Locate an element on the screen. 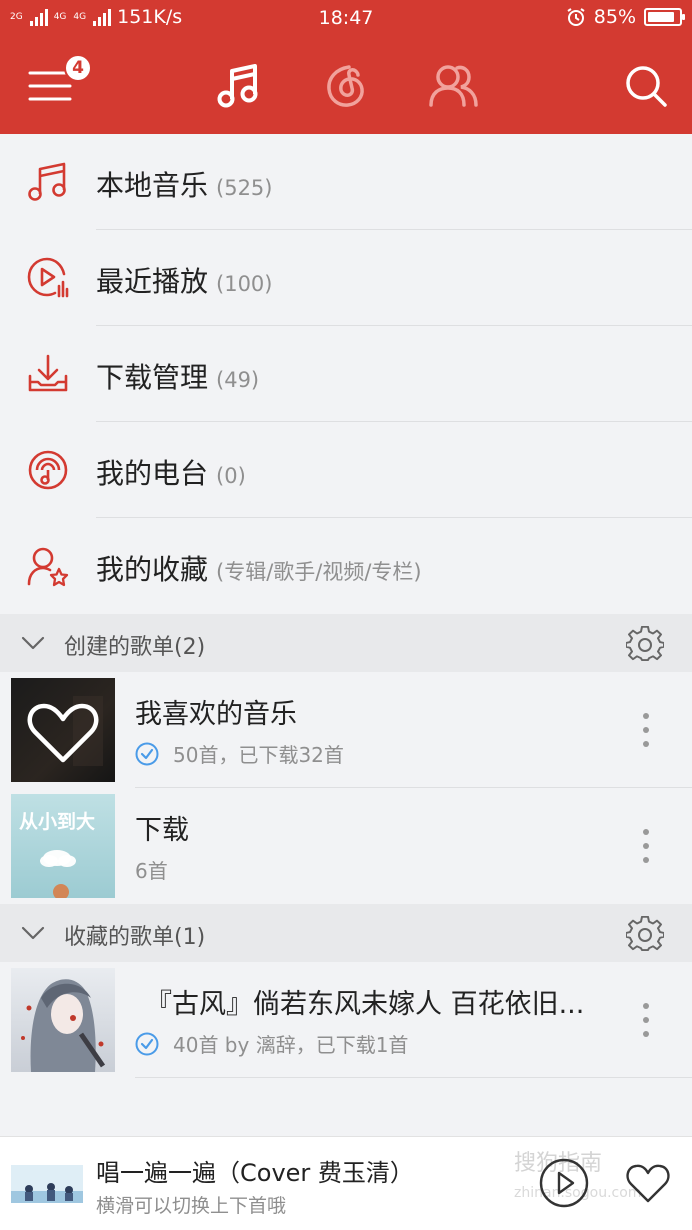 The image size is (692, 1230). menu-count: (100) is located at coordinates (244, 284).